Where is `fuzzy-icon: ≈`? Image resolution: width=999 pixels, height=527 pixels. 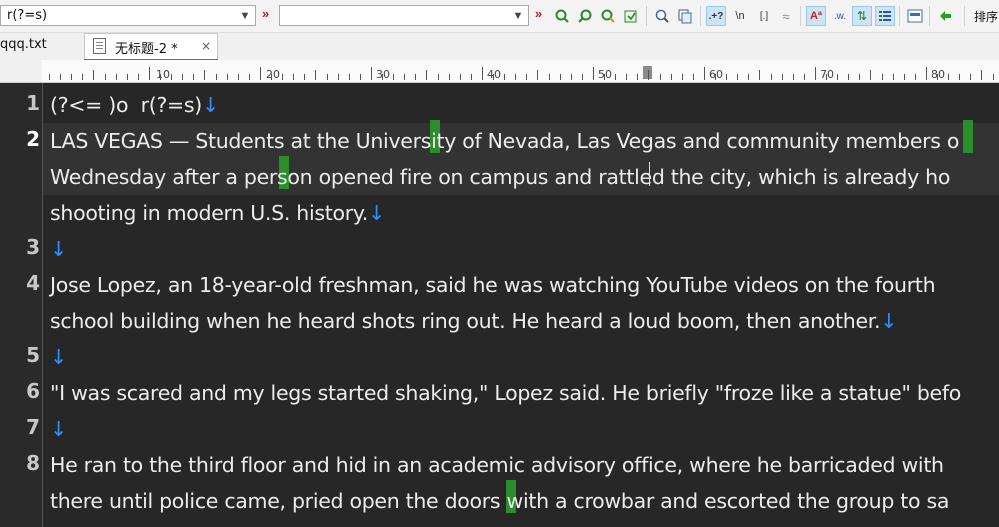 fuzzy-icon: ≈ is located at coordinates (786, 16).